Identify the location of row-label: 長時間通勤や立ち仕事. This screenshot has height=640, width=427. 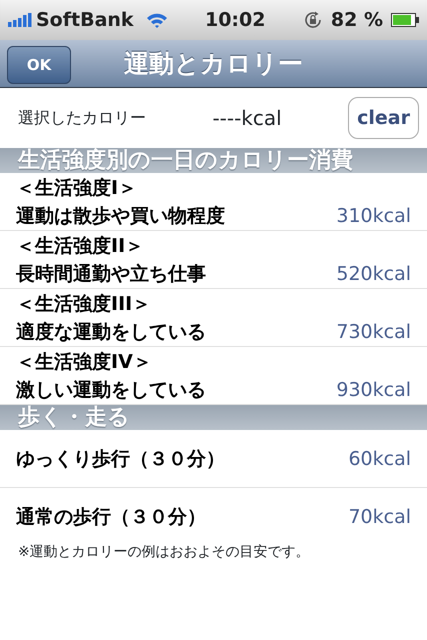
(111, 274).